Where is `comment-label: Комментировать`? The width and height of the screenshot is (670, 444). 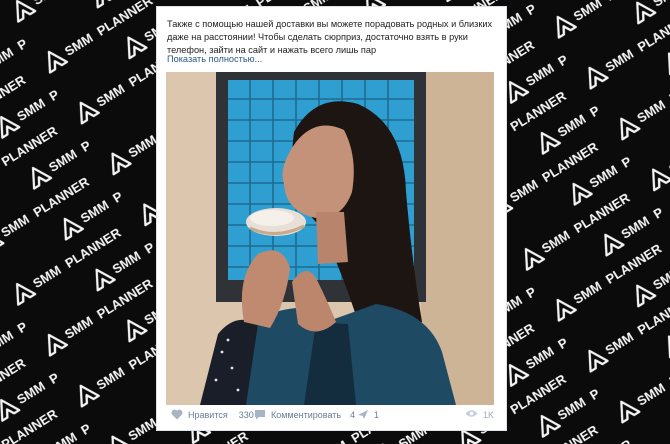
comment-label: Комментировать is located at coordinates (306, 414).